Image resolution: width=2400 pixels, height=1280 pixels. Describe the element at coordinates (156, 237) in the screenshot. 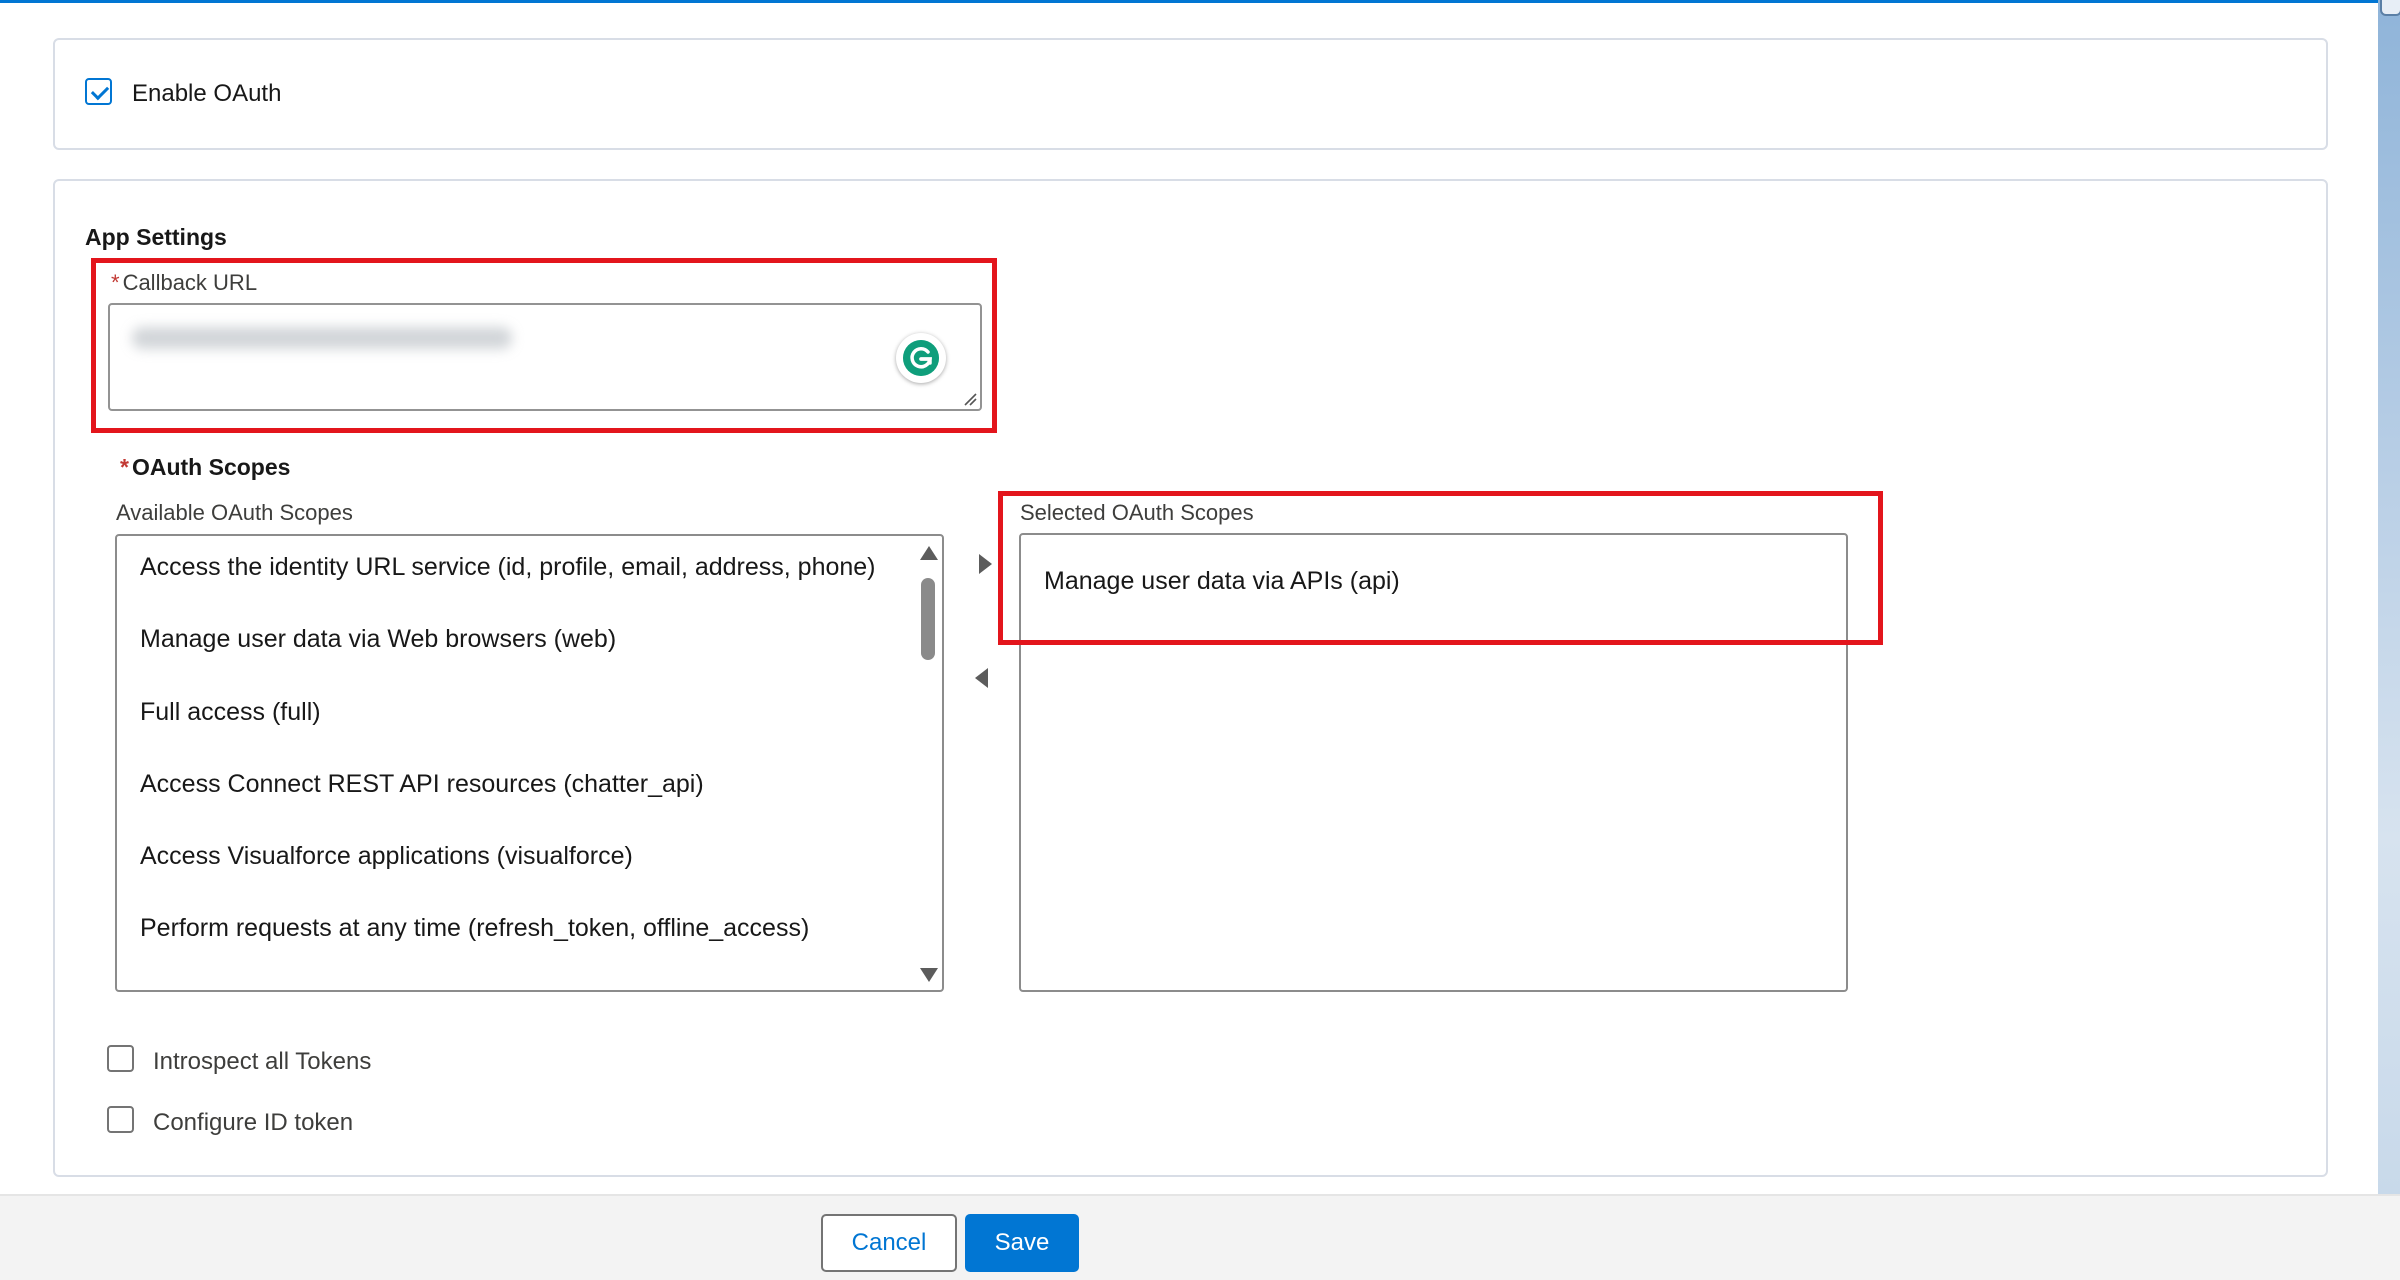

I see `app-settings-title: App Settings` at that location.